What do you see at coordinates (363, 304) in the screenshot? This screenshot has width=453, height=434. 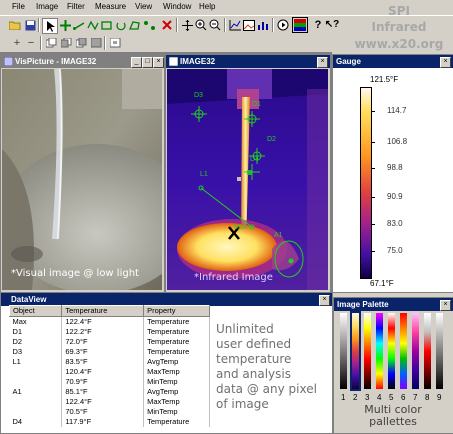 I see `palette-title: Image Palette` at bounding box center [363, 304].